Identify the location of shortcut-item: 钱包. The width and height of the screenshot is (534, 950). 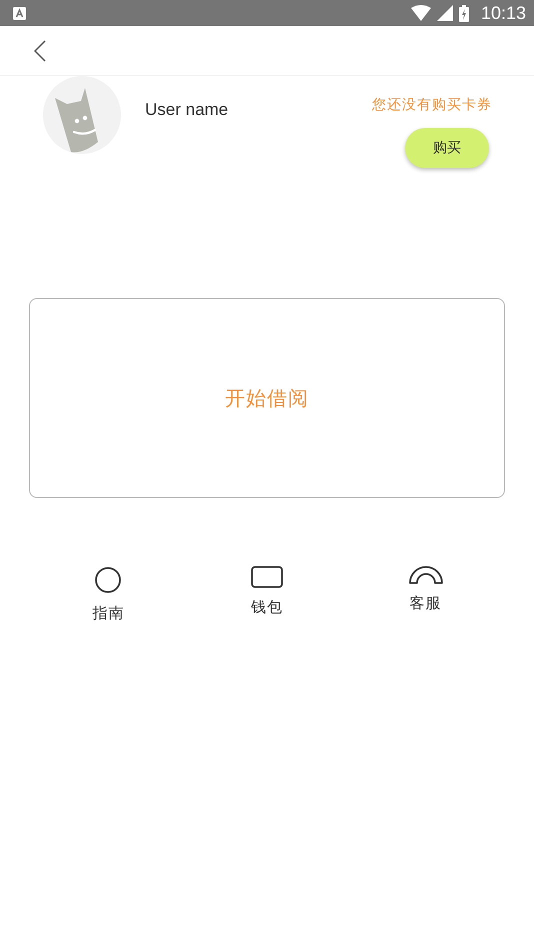
(267, 594).